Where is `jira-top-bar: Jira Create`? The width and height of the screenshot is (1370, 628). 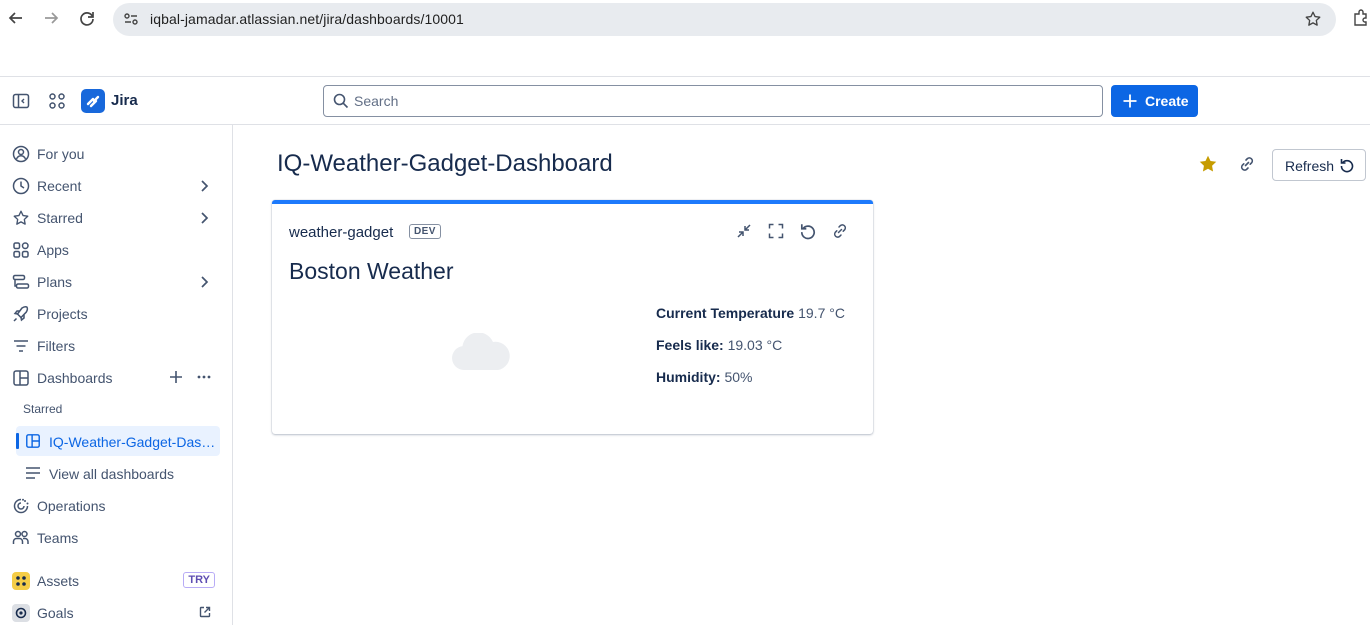
jira-top-bar: Jira Create is located at coordinates (685, 101).